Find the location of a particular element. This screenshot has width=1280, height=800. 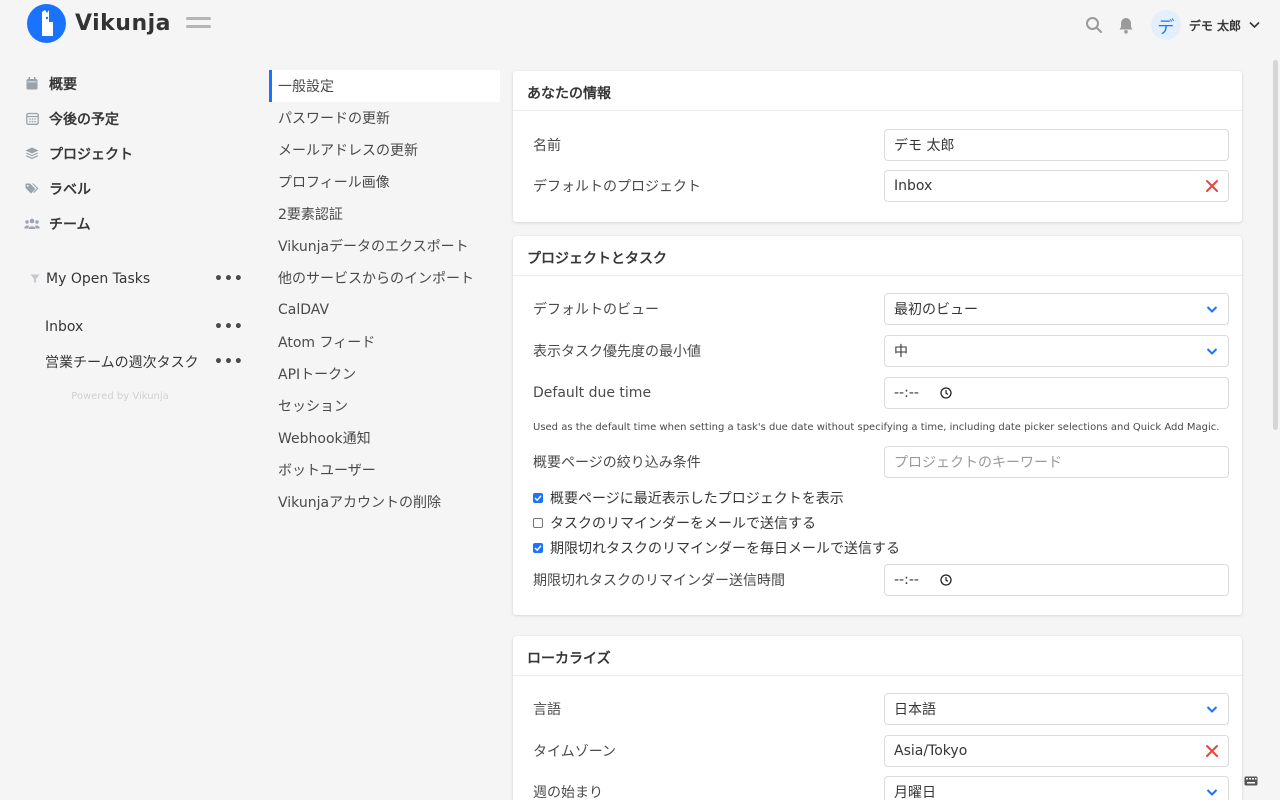

sidebar-item-projects: プロジェクト is located at coordinates (125, 153).